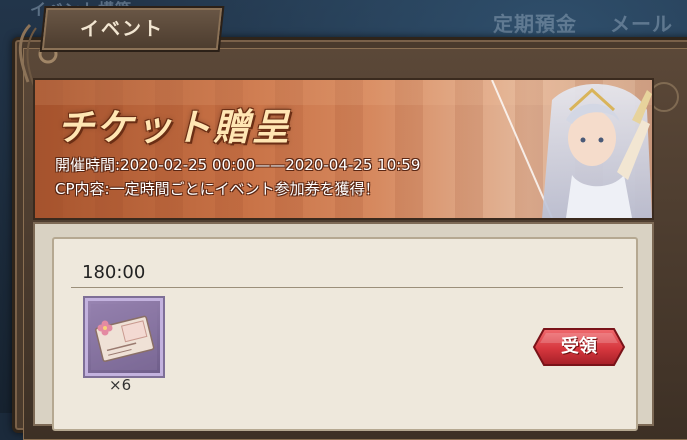 The image size is (687, 440). What do you see at coordinates (238, 165) in the screenshot?
I see `event-period: 開催時間:2020-02-25 00:00——2020-04-25 10:59` at bounding box center [238, 165].